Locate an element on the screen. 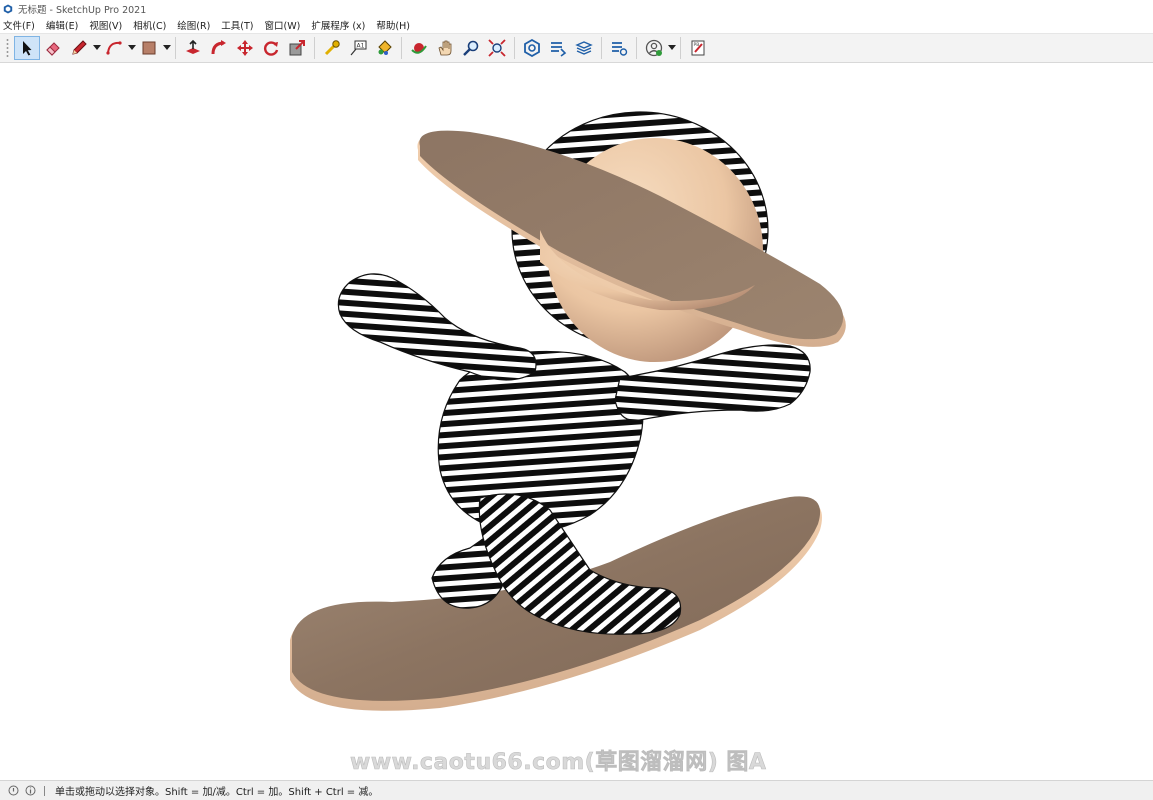 Image resolution: width=1153 pixels, height=800 pixels. watermark-text: www.caotu66.com(草图溜溜网) 图A is located at coordinates (558, 763).